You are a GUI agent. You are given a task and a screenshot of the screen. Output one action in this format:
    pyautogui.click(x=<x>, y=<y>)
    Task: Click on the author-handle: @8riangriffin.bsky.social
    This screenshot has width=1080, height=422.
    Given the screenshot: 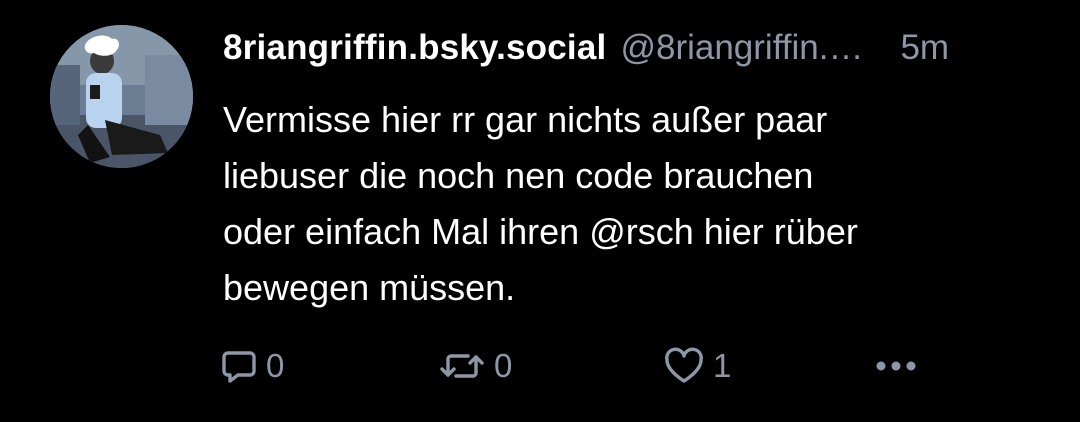 What is the action you would take?
    pyautogui.click(x=749, y=48)
    